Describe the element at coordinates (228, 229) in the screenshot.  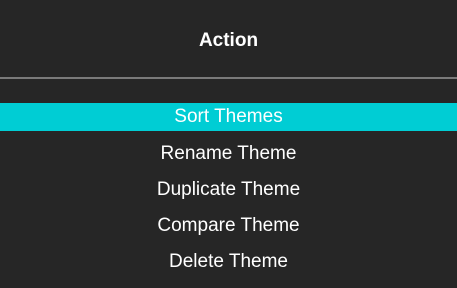
I see `menu-item-compare-theme: Compare Theme` at that location.